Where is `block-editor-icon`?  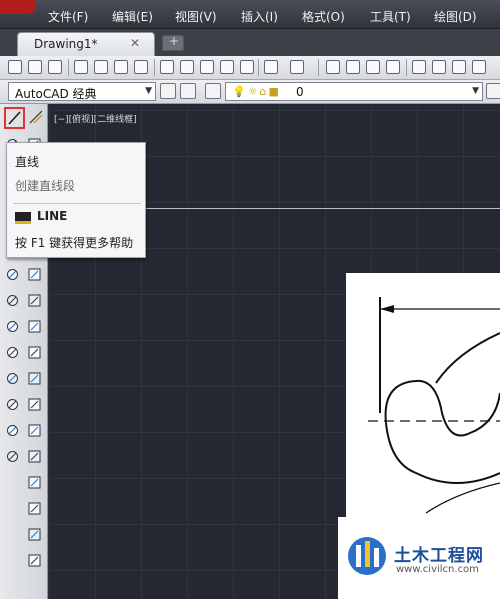
block-editor-icon is located at coordinates (247, 67).